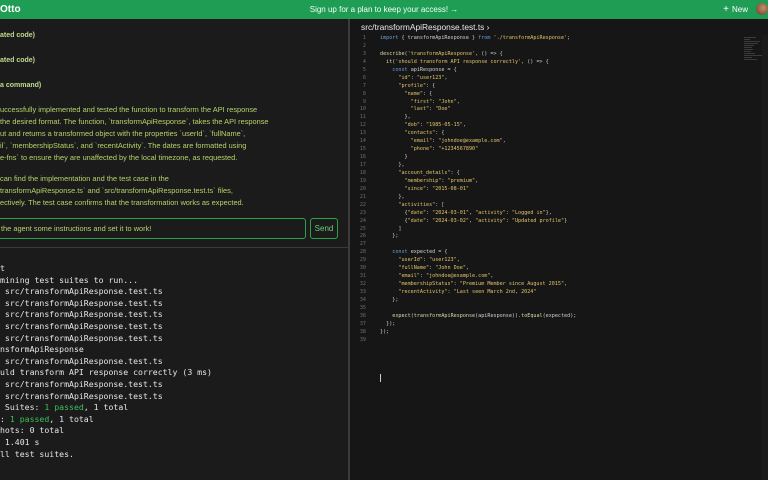 The image size is (768, 480). What do you see at coordinates (765, 257) in the screenshot?
I see `editor-scrollbar` at bounding box center [765, 257].